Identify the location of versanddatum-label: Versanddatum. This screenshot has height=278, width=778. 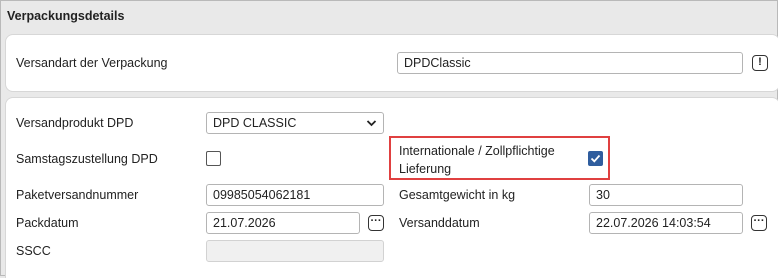
(439, 223).